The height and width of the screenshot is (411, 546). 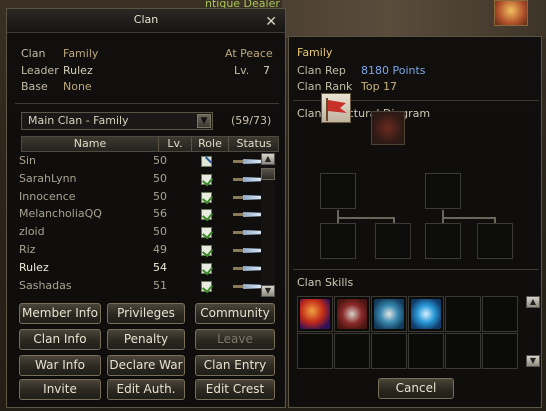 I want to click on member-row: Innocence 50, so click(x=137, y=198).